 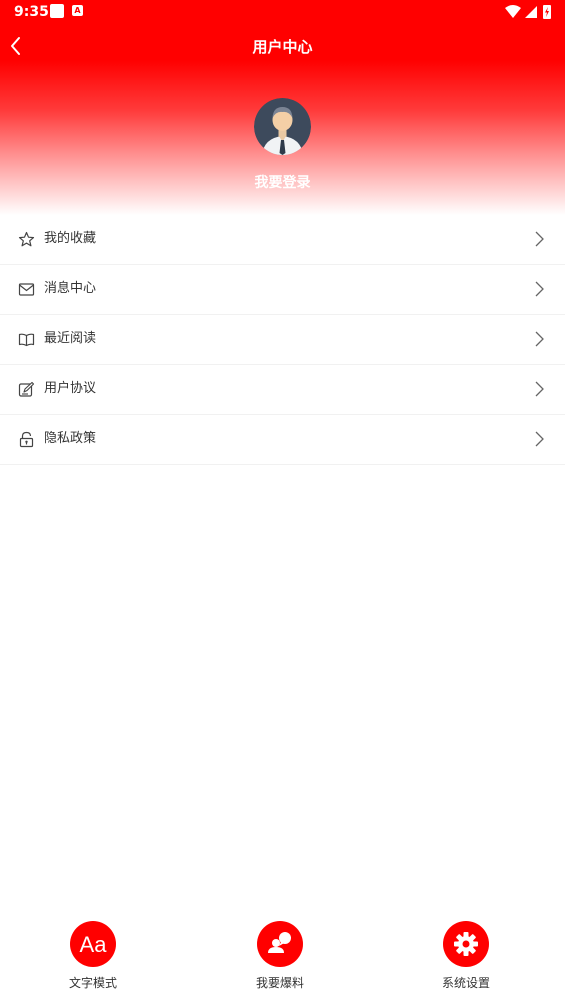 I want to click on notification-square-icon, so click(x=57, y=11).